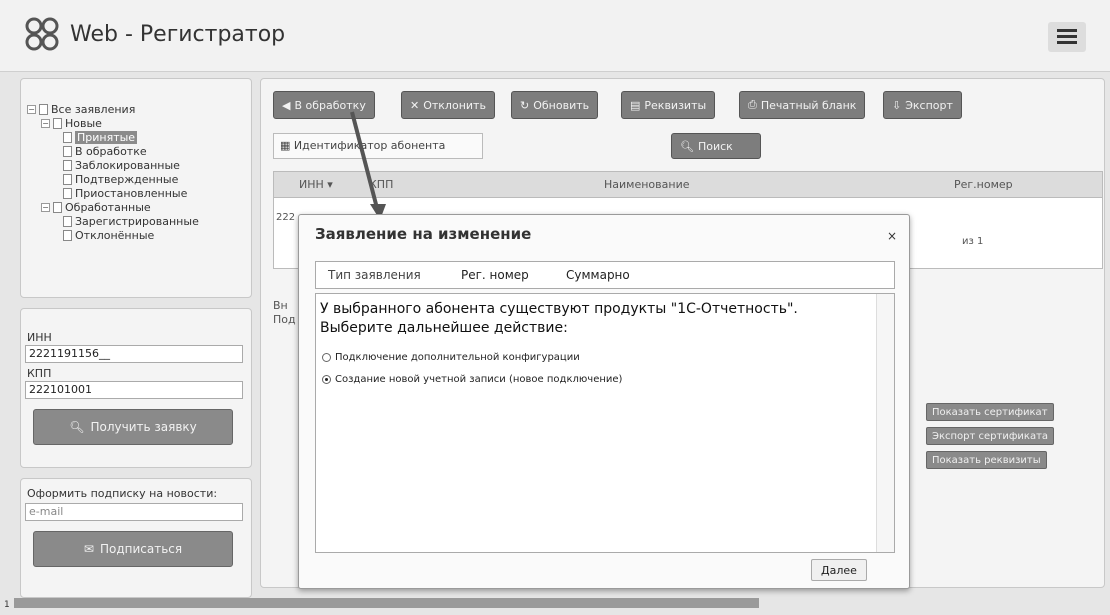  Describe the element at coordinates (451, 357) in the screenshot. I see `option-additional-config: Подключение дополнительной конфигурации` at that location.